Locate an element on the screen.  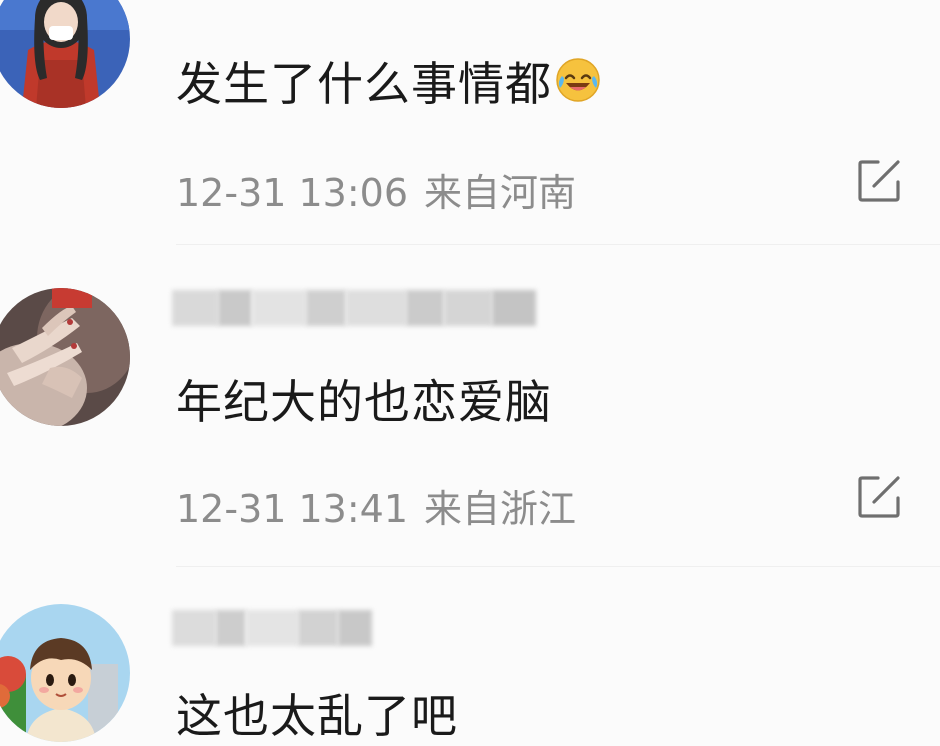
comment-time: 12-31 13:41 is located at coordinates (292, 509).